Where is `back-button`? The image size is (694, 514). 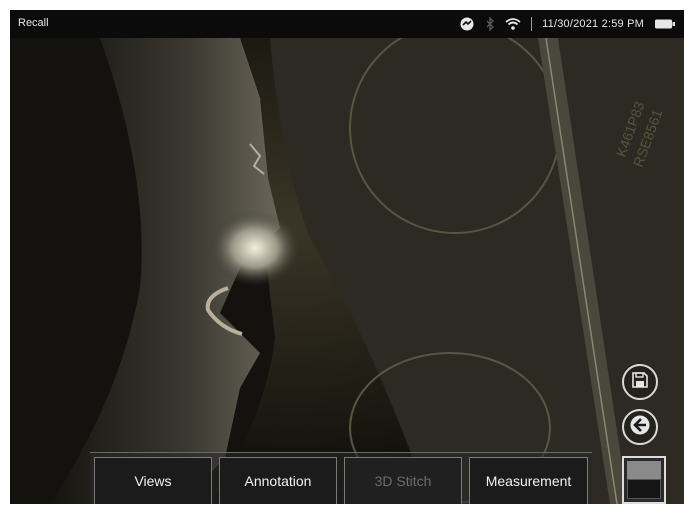 back-button is located at coordinates (640, 427).